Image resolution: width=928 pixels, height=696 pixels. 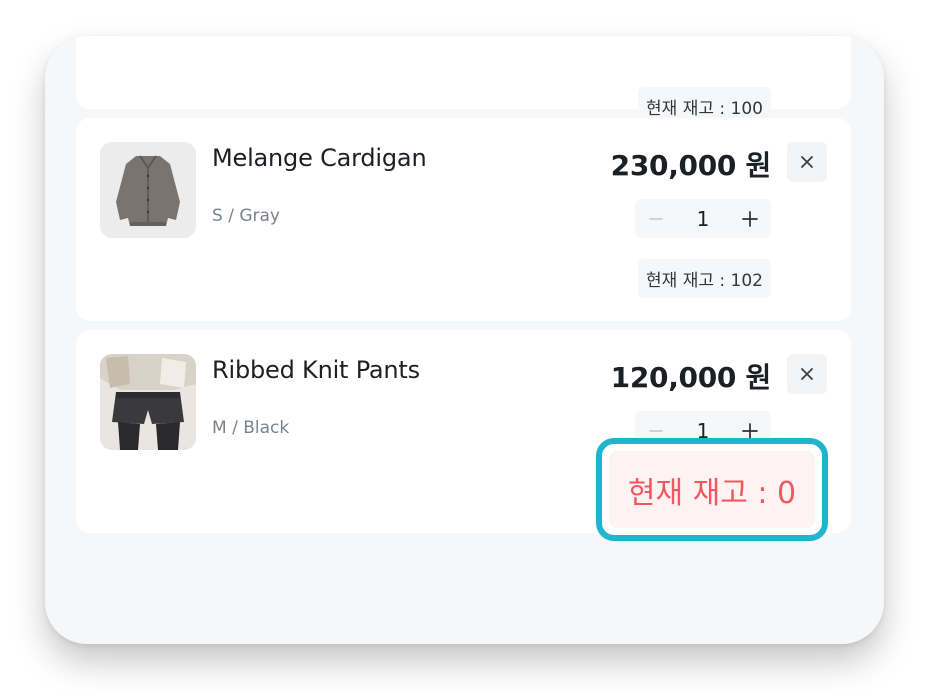 What do you see at coordinates (148, 402) in the screenshot?
I see `product-thumbnail-pants` at bounding box center [148, 402].